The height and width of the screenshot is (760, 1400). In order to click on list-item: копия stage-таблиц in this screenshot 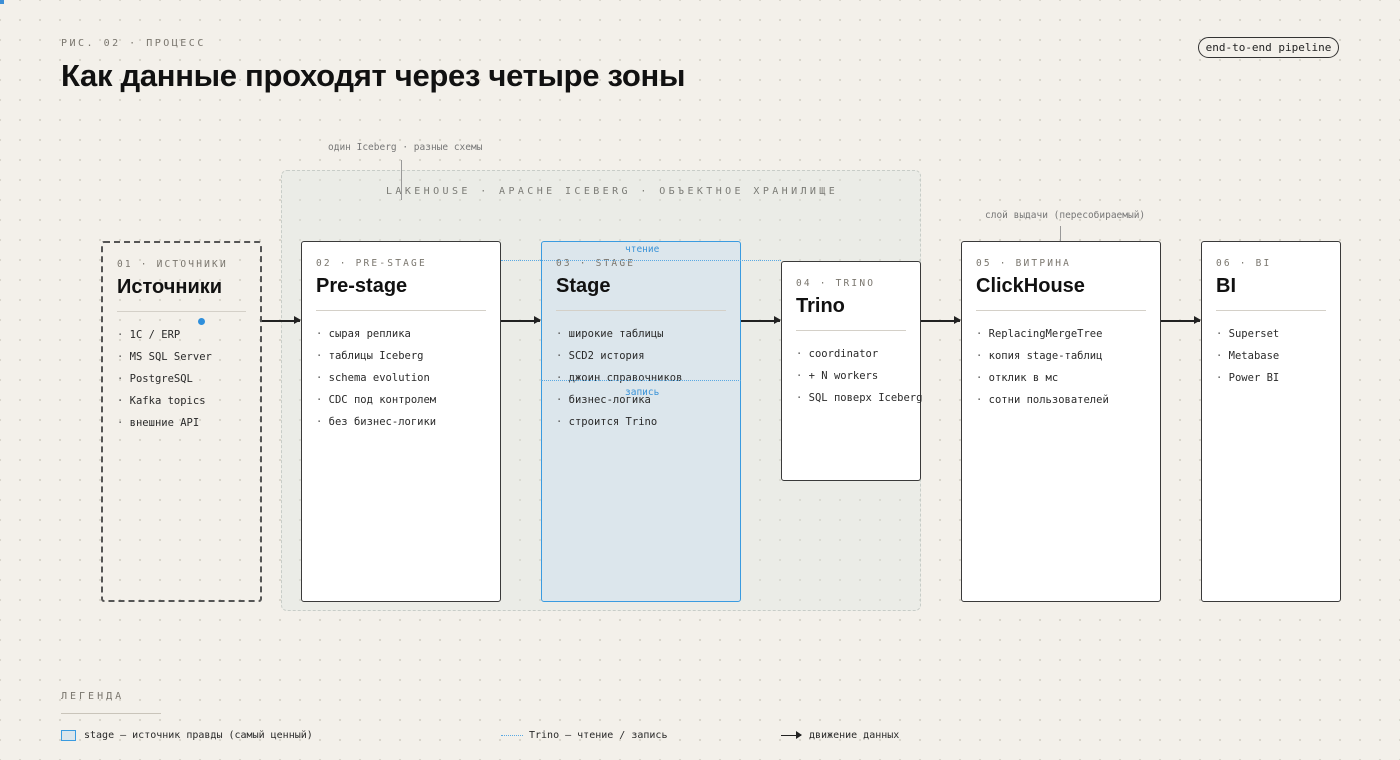, I will do `click(1061, 356)`.